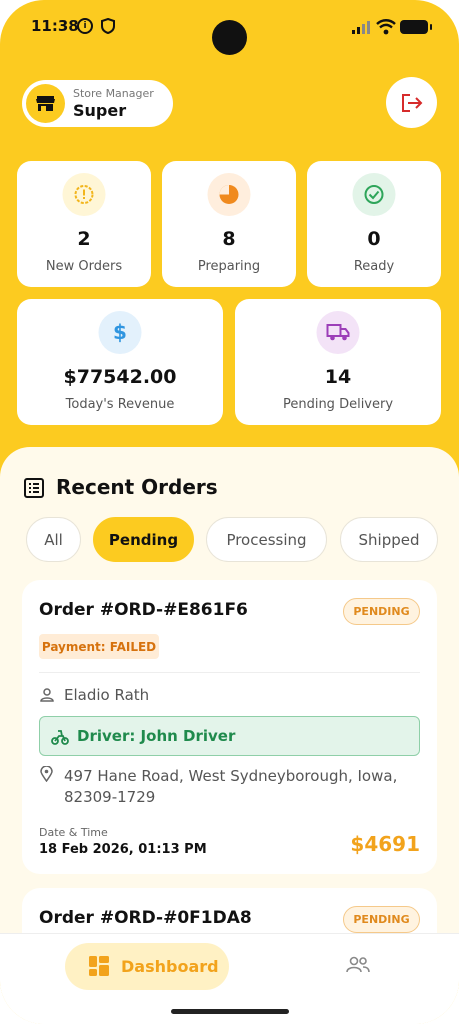  I want to click on status-bar: 11:38 i, so click(229, 28).